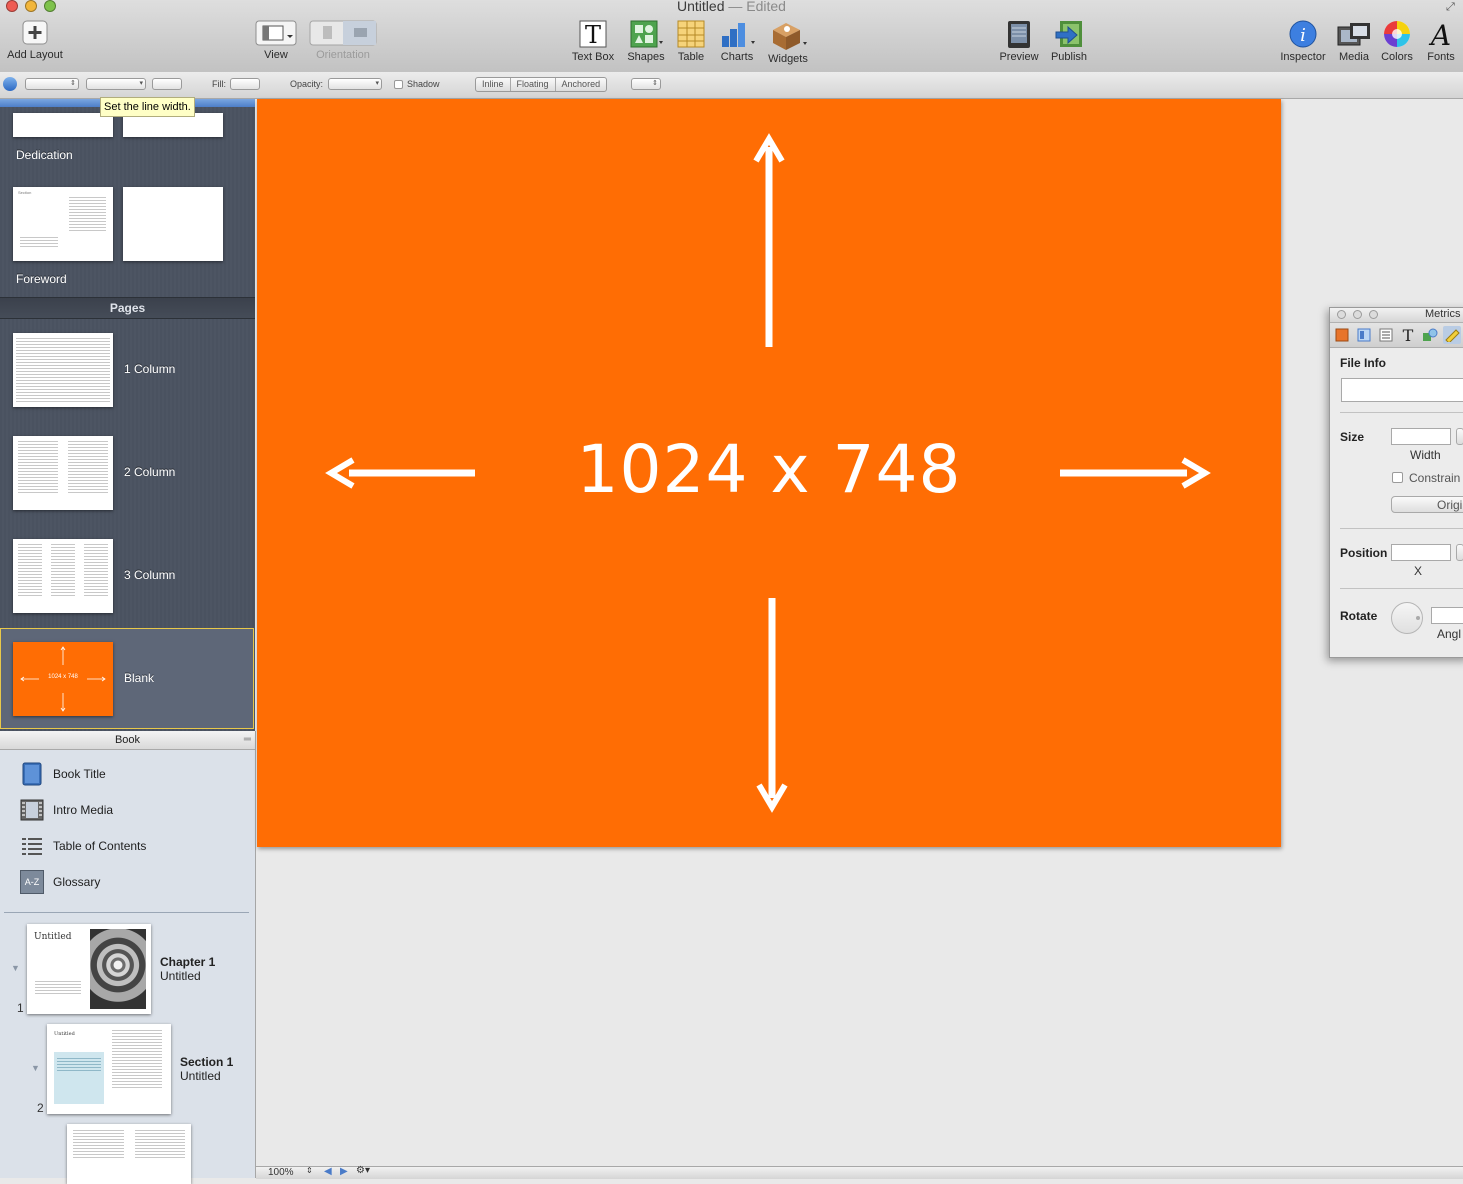 Image resolution: width=1463 pixels, height=1184 pixels. I want to click on file-info-field, so click(1402, 390).